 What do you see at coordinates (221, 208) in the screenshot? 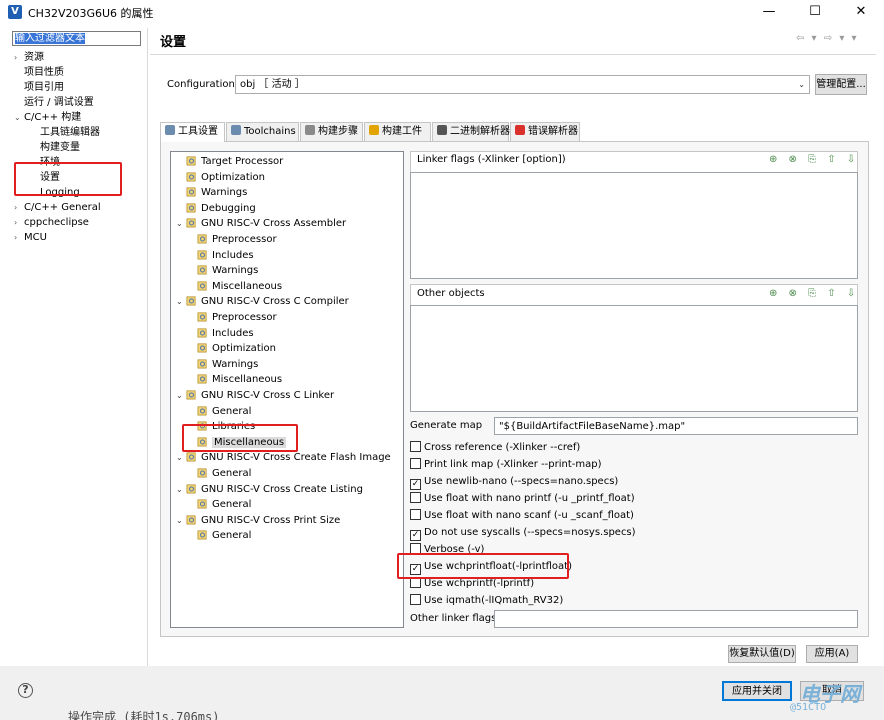
I see `settings-tree-item: Debugging` at bounding box center [221, 208].